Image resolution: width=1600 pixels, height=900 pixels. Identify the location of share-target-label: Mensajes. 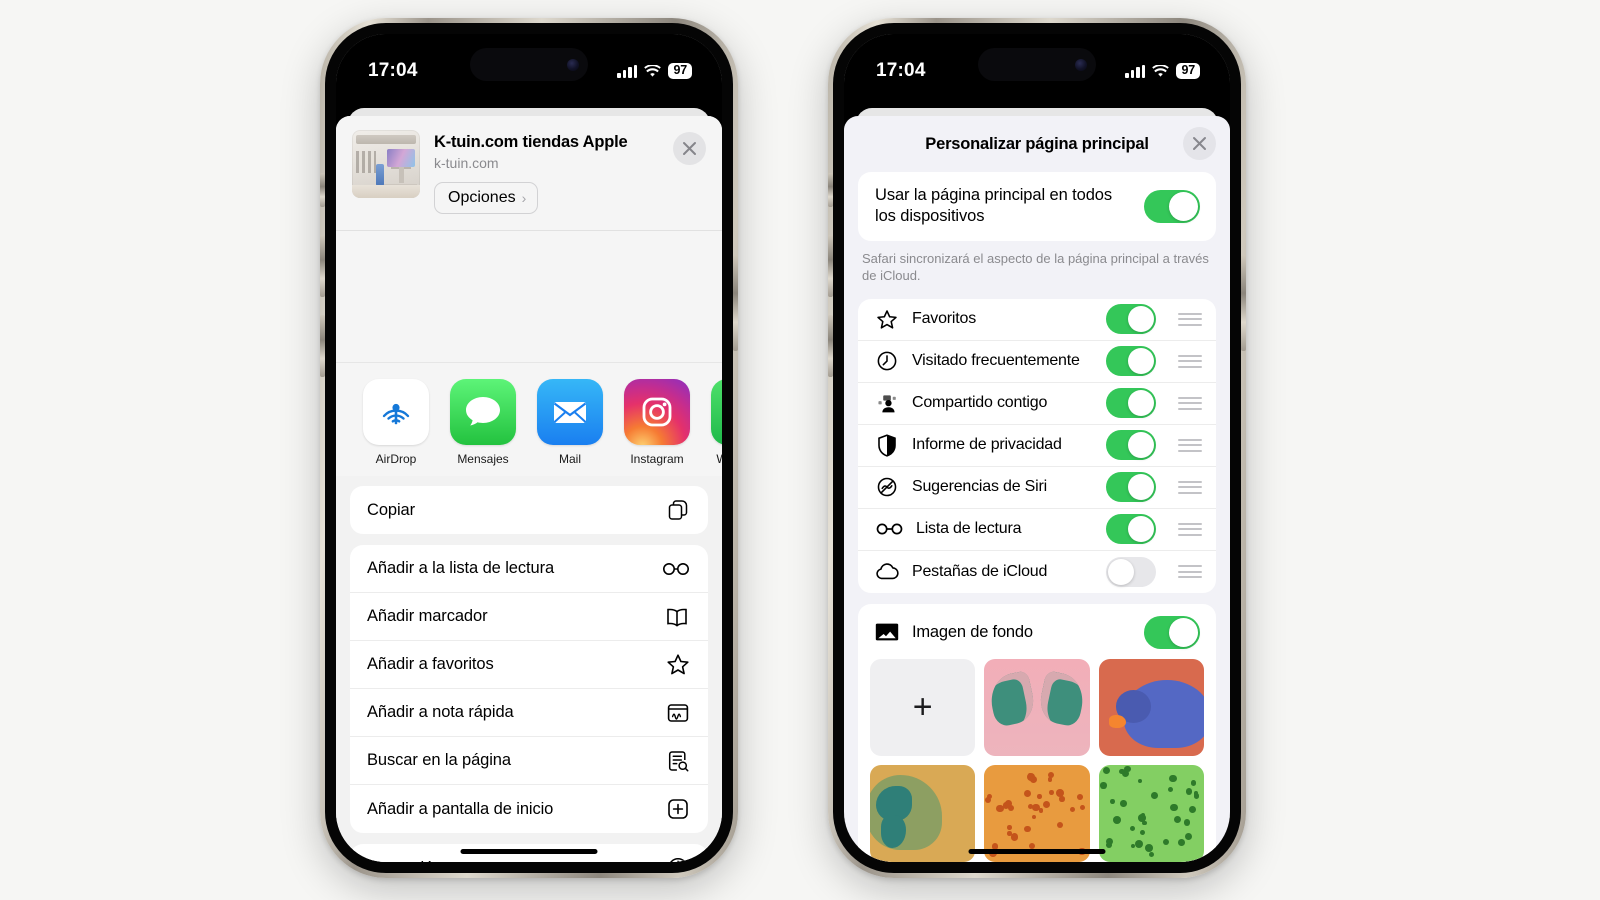
(483, 459).